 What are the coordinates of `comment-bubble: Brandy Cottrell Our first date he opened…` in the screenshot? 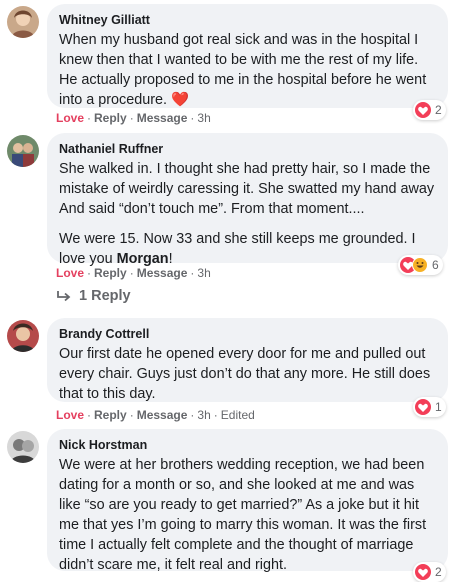 It's located at (247, 360).